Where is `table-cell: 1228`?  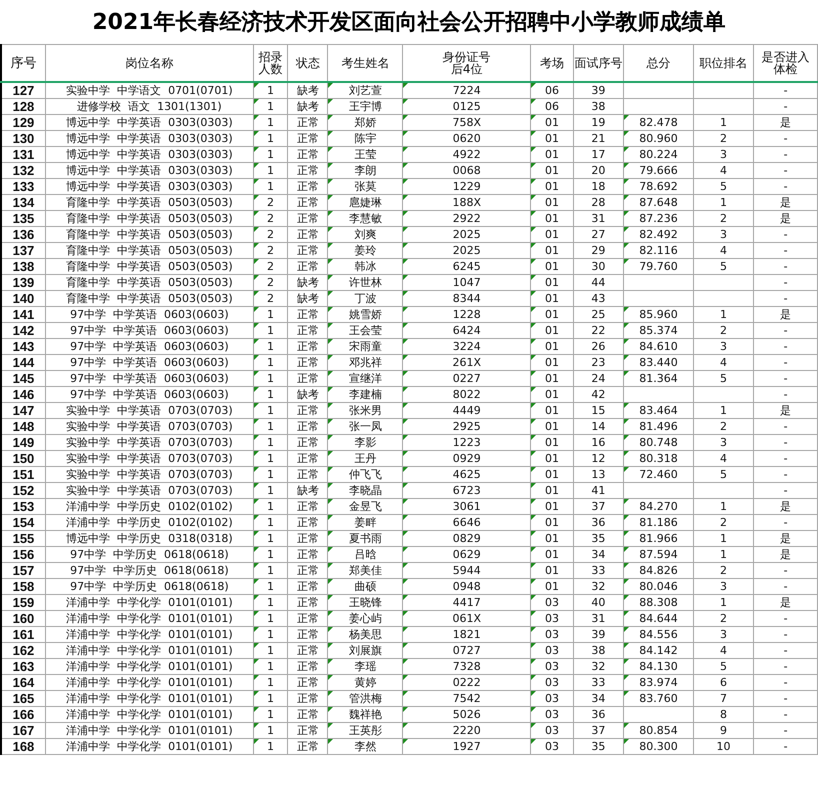 table-cell: 1228 is located at coordinates (466, 314).